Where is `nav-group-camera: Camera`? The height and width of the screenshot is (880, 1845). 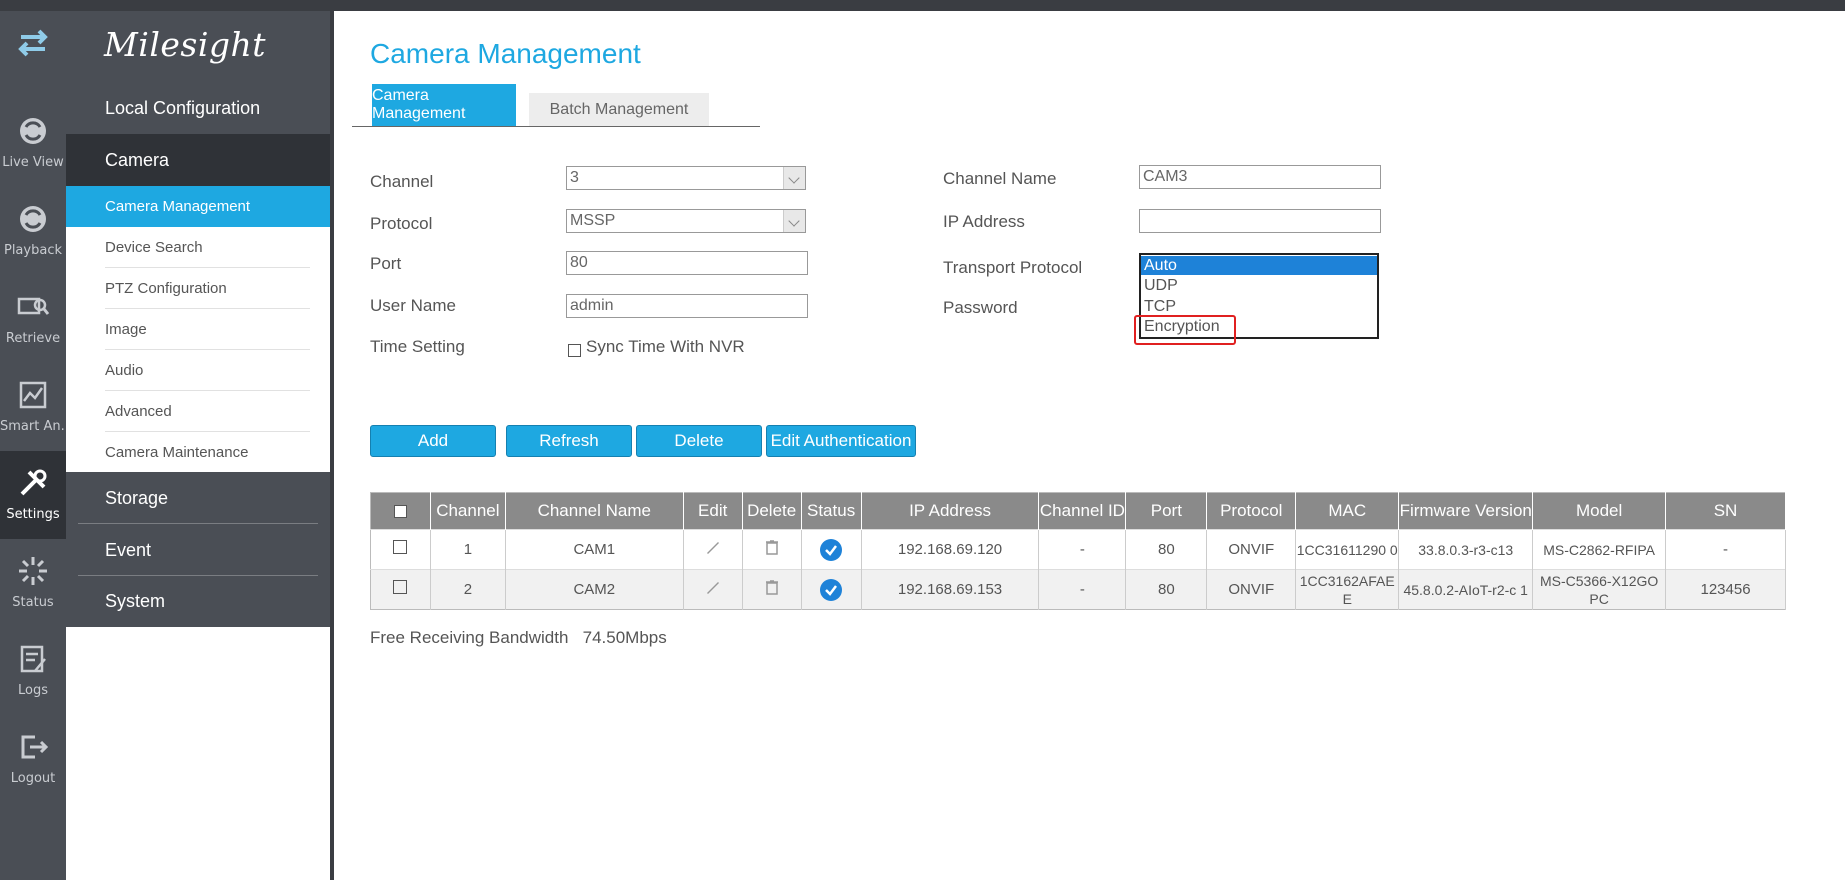
nav-group-camera: Camera is located at coordinates (198, 160).